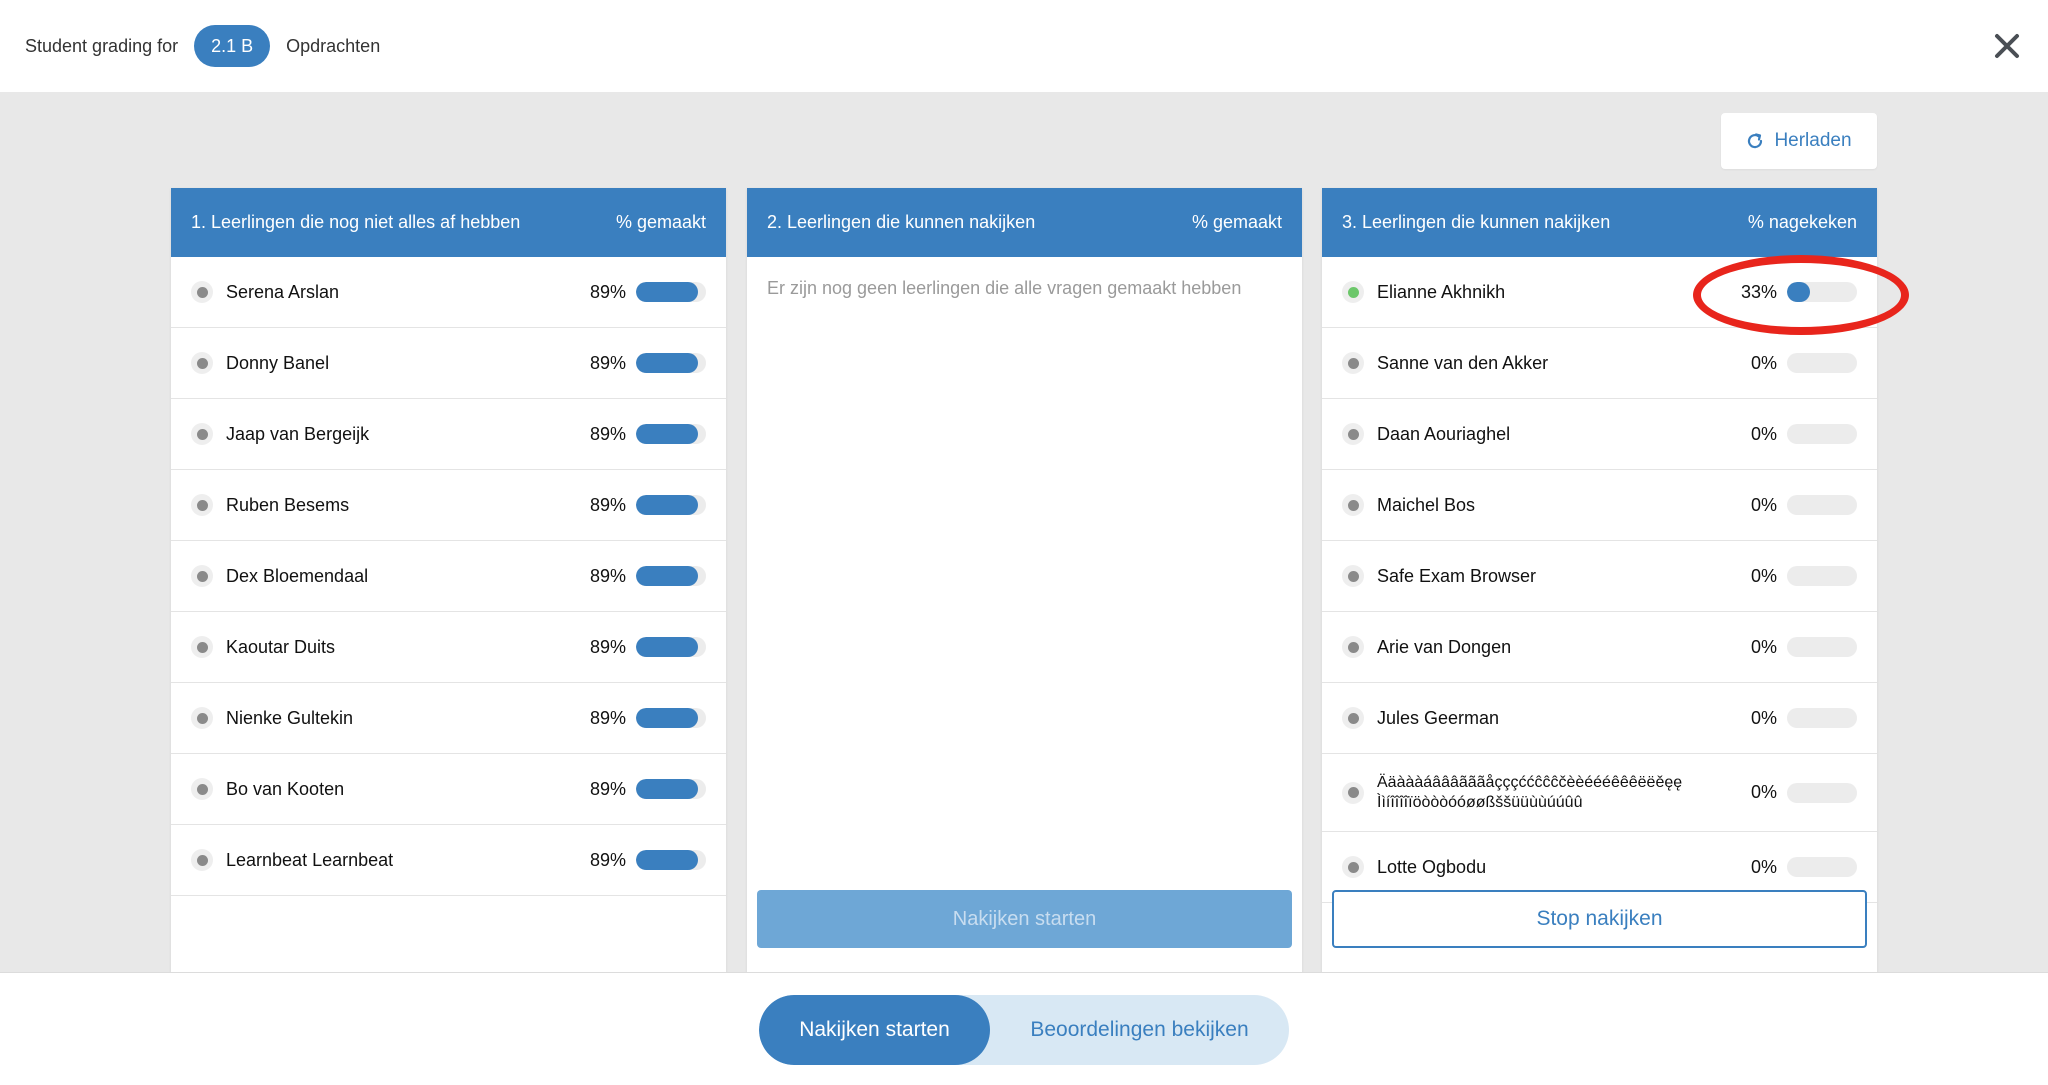 Image resolution: width=2048 pixels, height=1085 pixels. What do you see at coordinates (1799, 141) in the screenshot?
I see `reload-button: Herladen` at bounding box center [1799, 141].